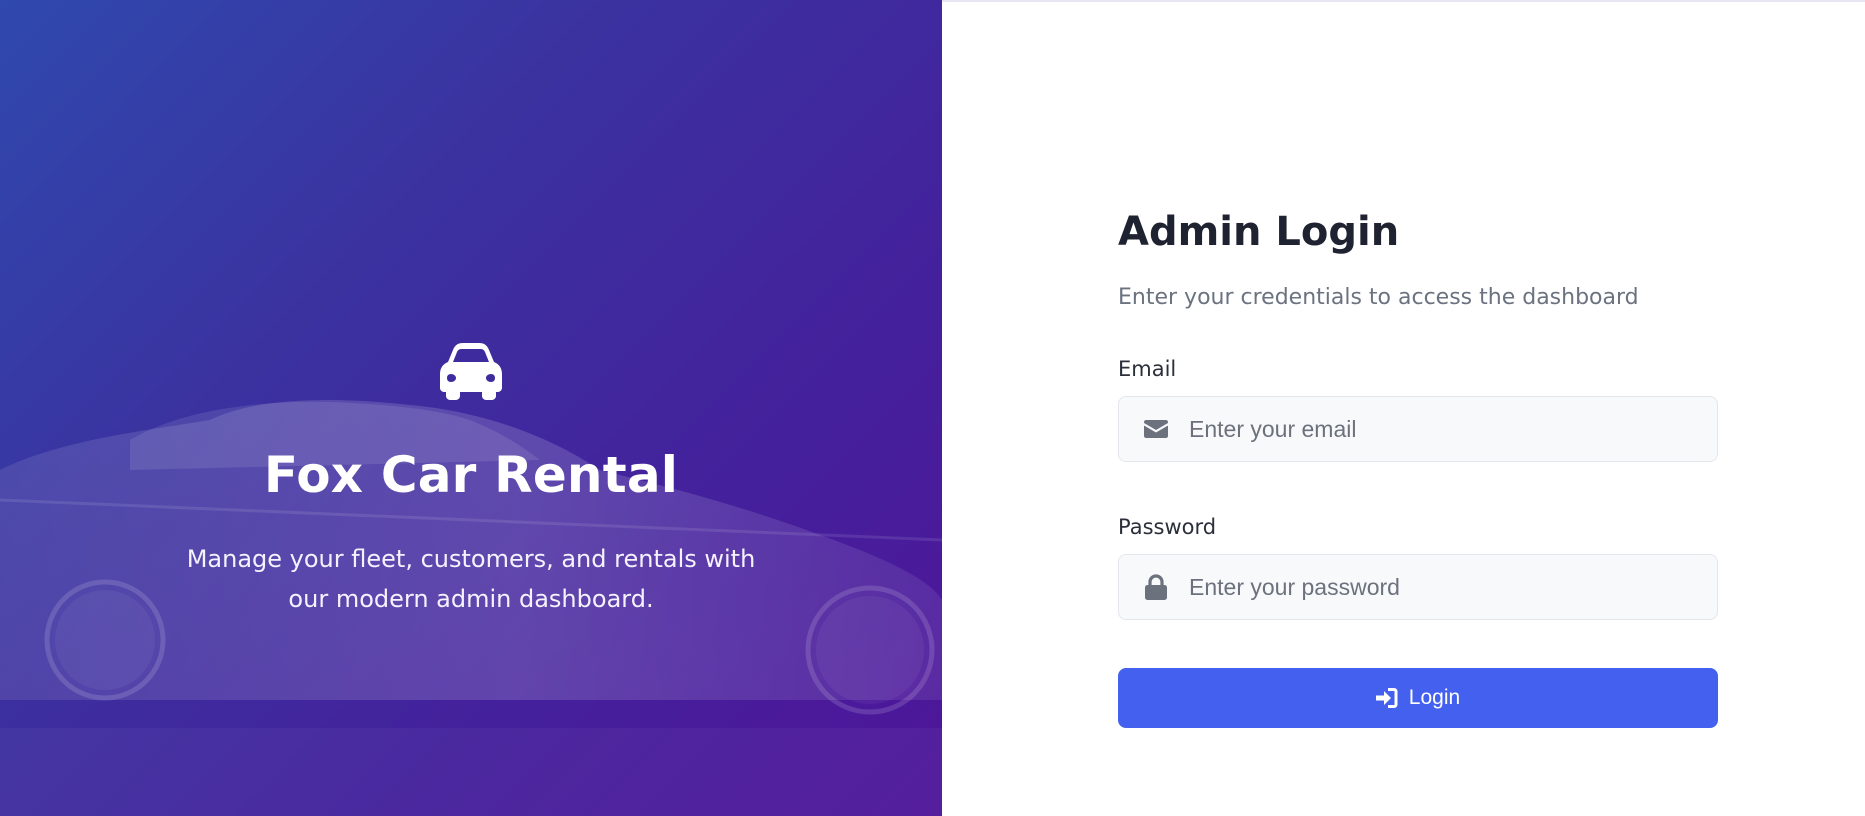 This screenshot has width=1865, height=816. Describe the element at coordinates (1147, 369) in the screenshot. I see `email-label: Email` at that location.